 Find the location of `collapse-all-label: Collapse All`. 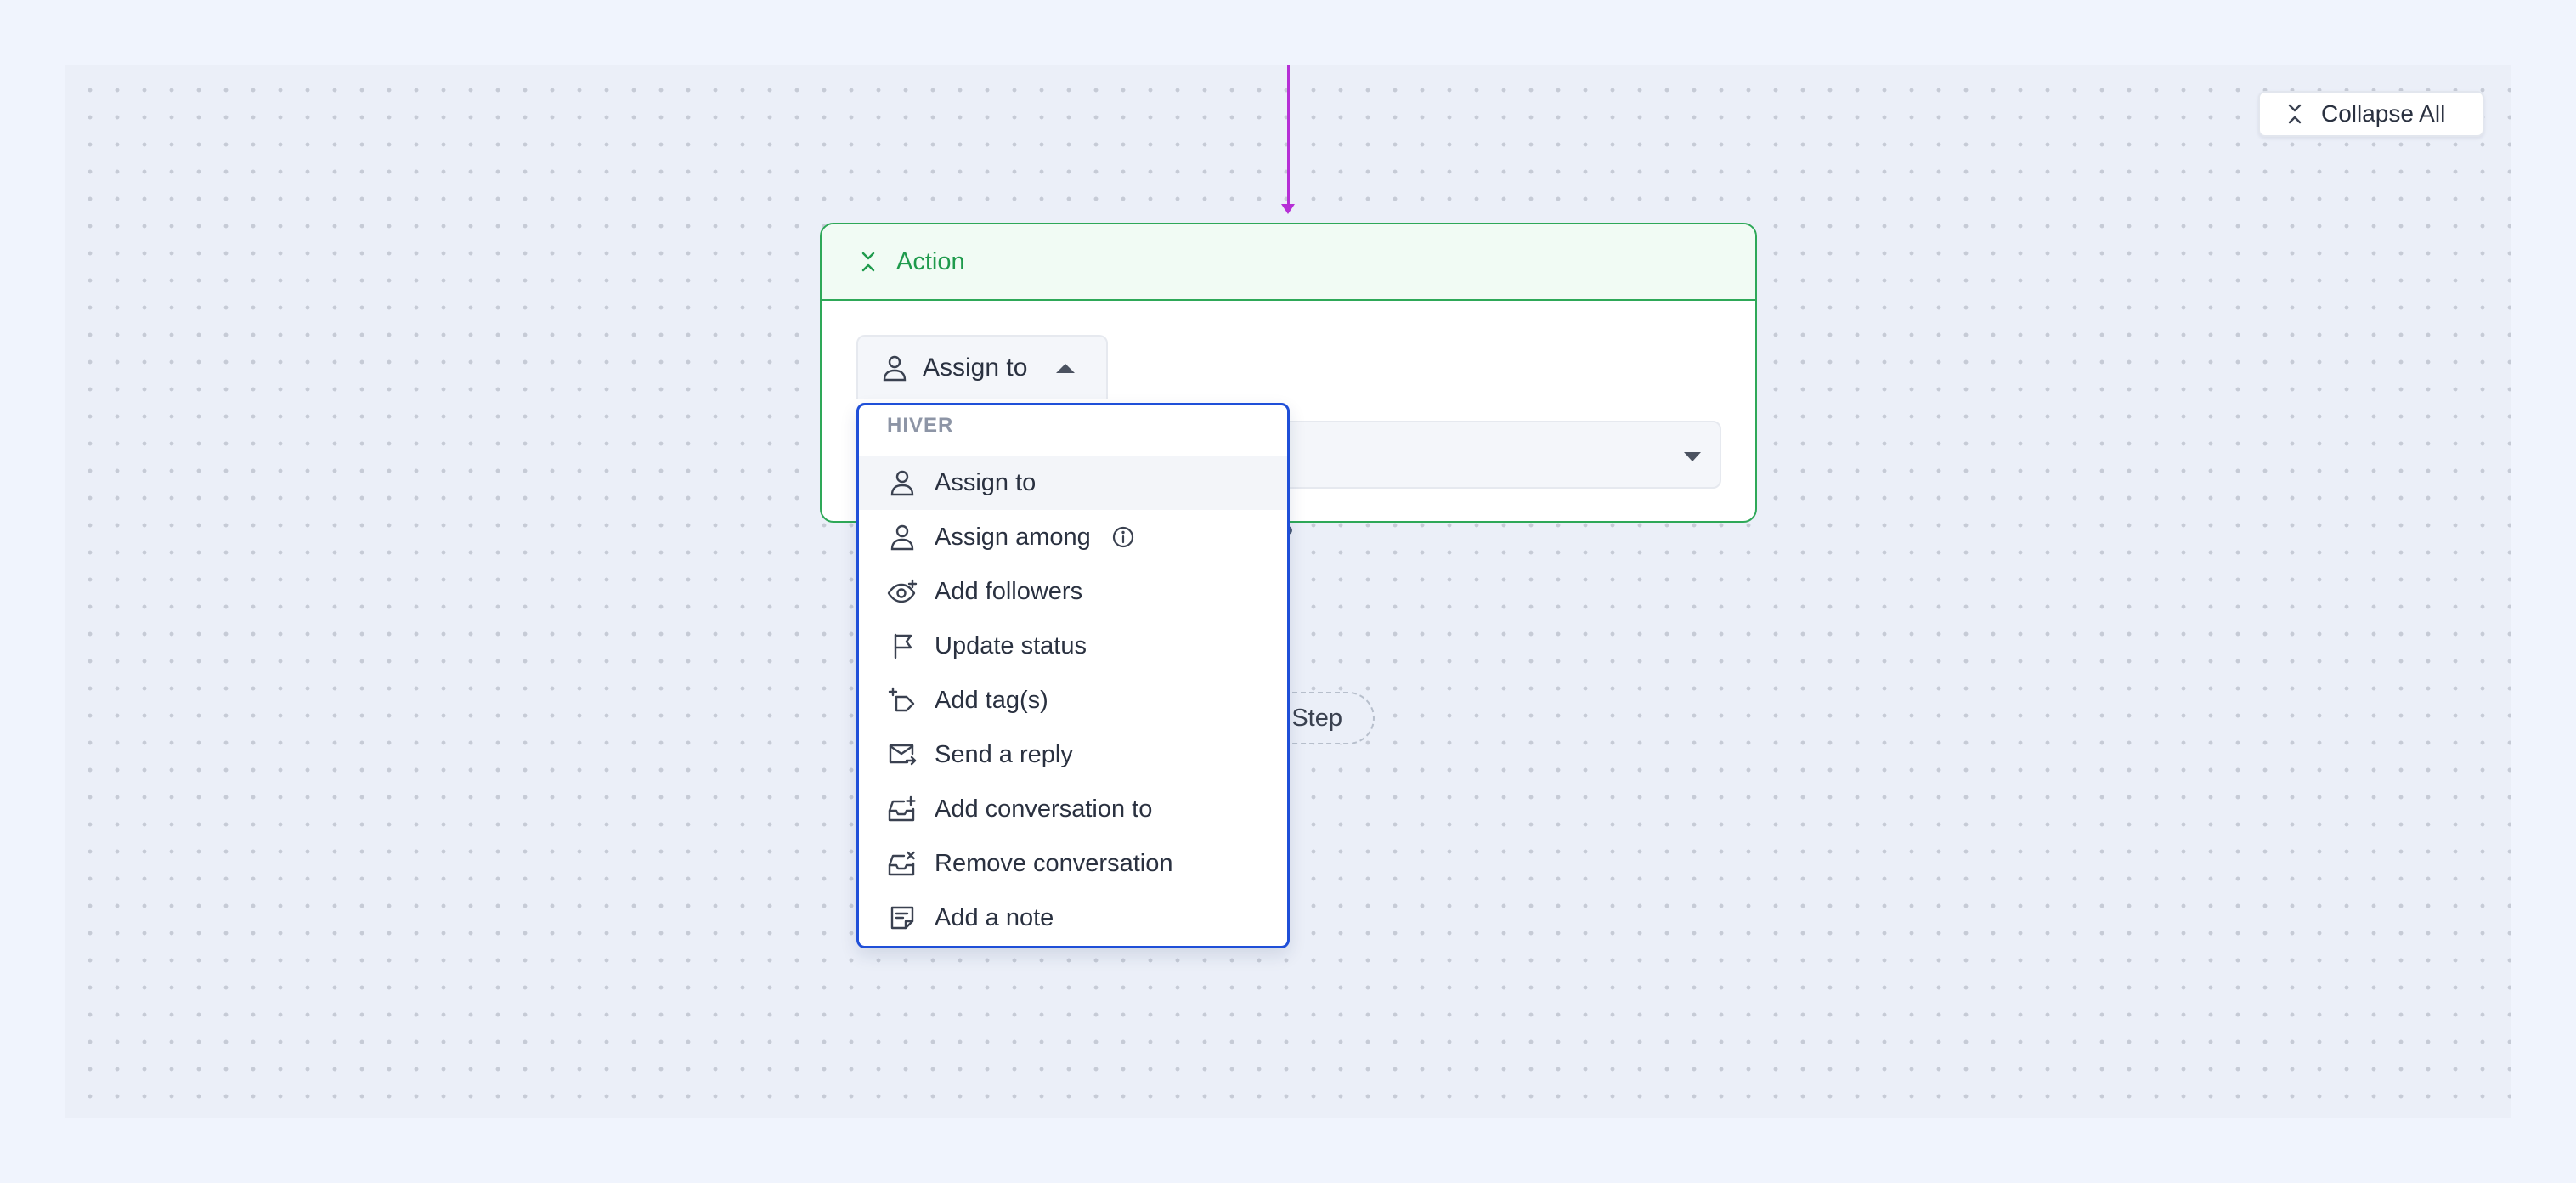

collapse-all-label: Collapse All is located at coordinates (2383, 113).